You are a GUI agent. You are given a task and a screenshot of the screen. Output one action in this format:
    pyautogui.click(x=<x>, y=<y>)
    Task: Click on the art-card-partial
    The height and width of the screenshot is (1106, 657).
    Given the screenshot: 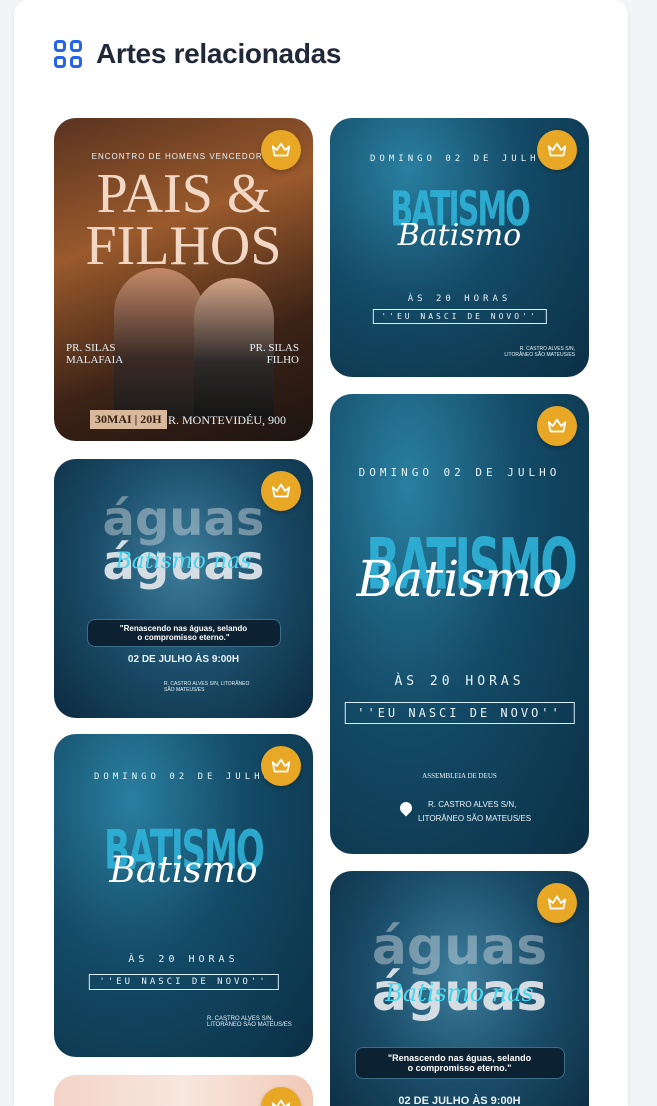 What is the action you would take?
    pyautogui.click(x=183, y=1090)
    